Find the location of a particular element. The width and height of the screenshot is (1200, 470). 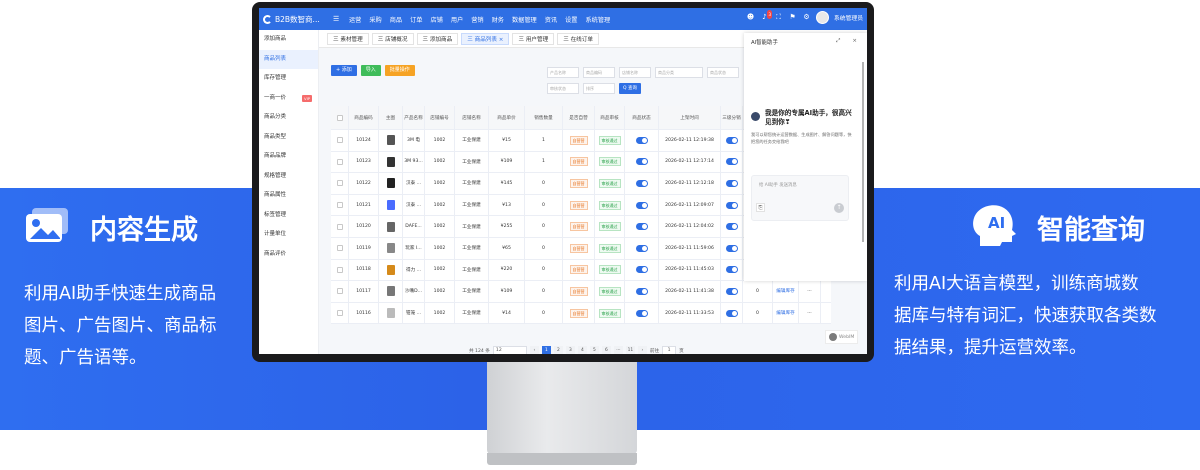

nav-item: 设置 is located at coordinates (571, 19).